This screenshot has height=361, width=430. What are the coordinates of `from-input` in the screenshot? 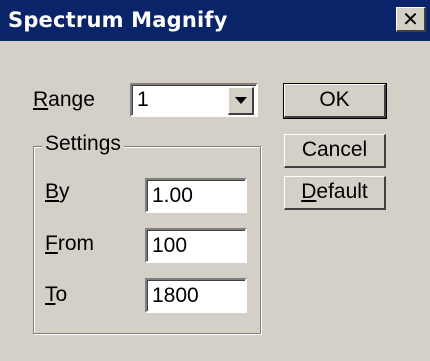 It's located at (196, 245).